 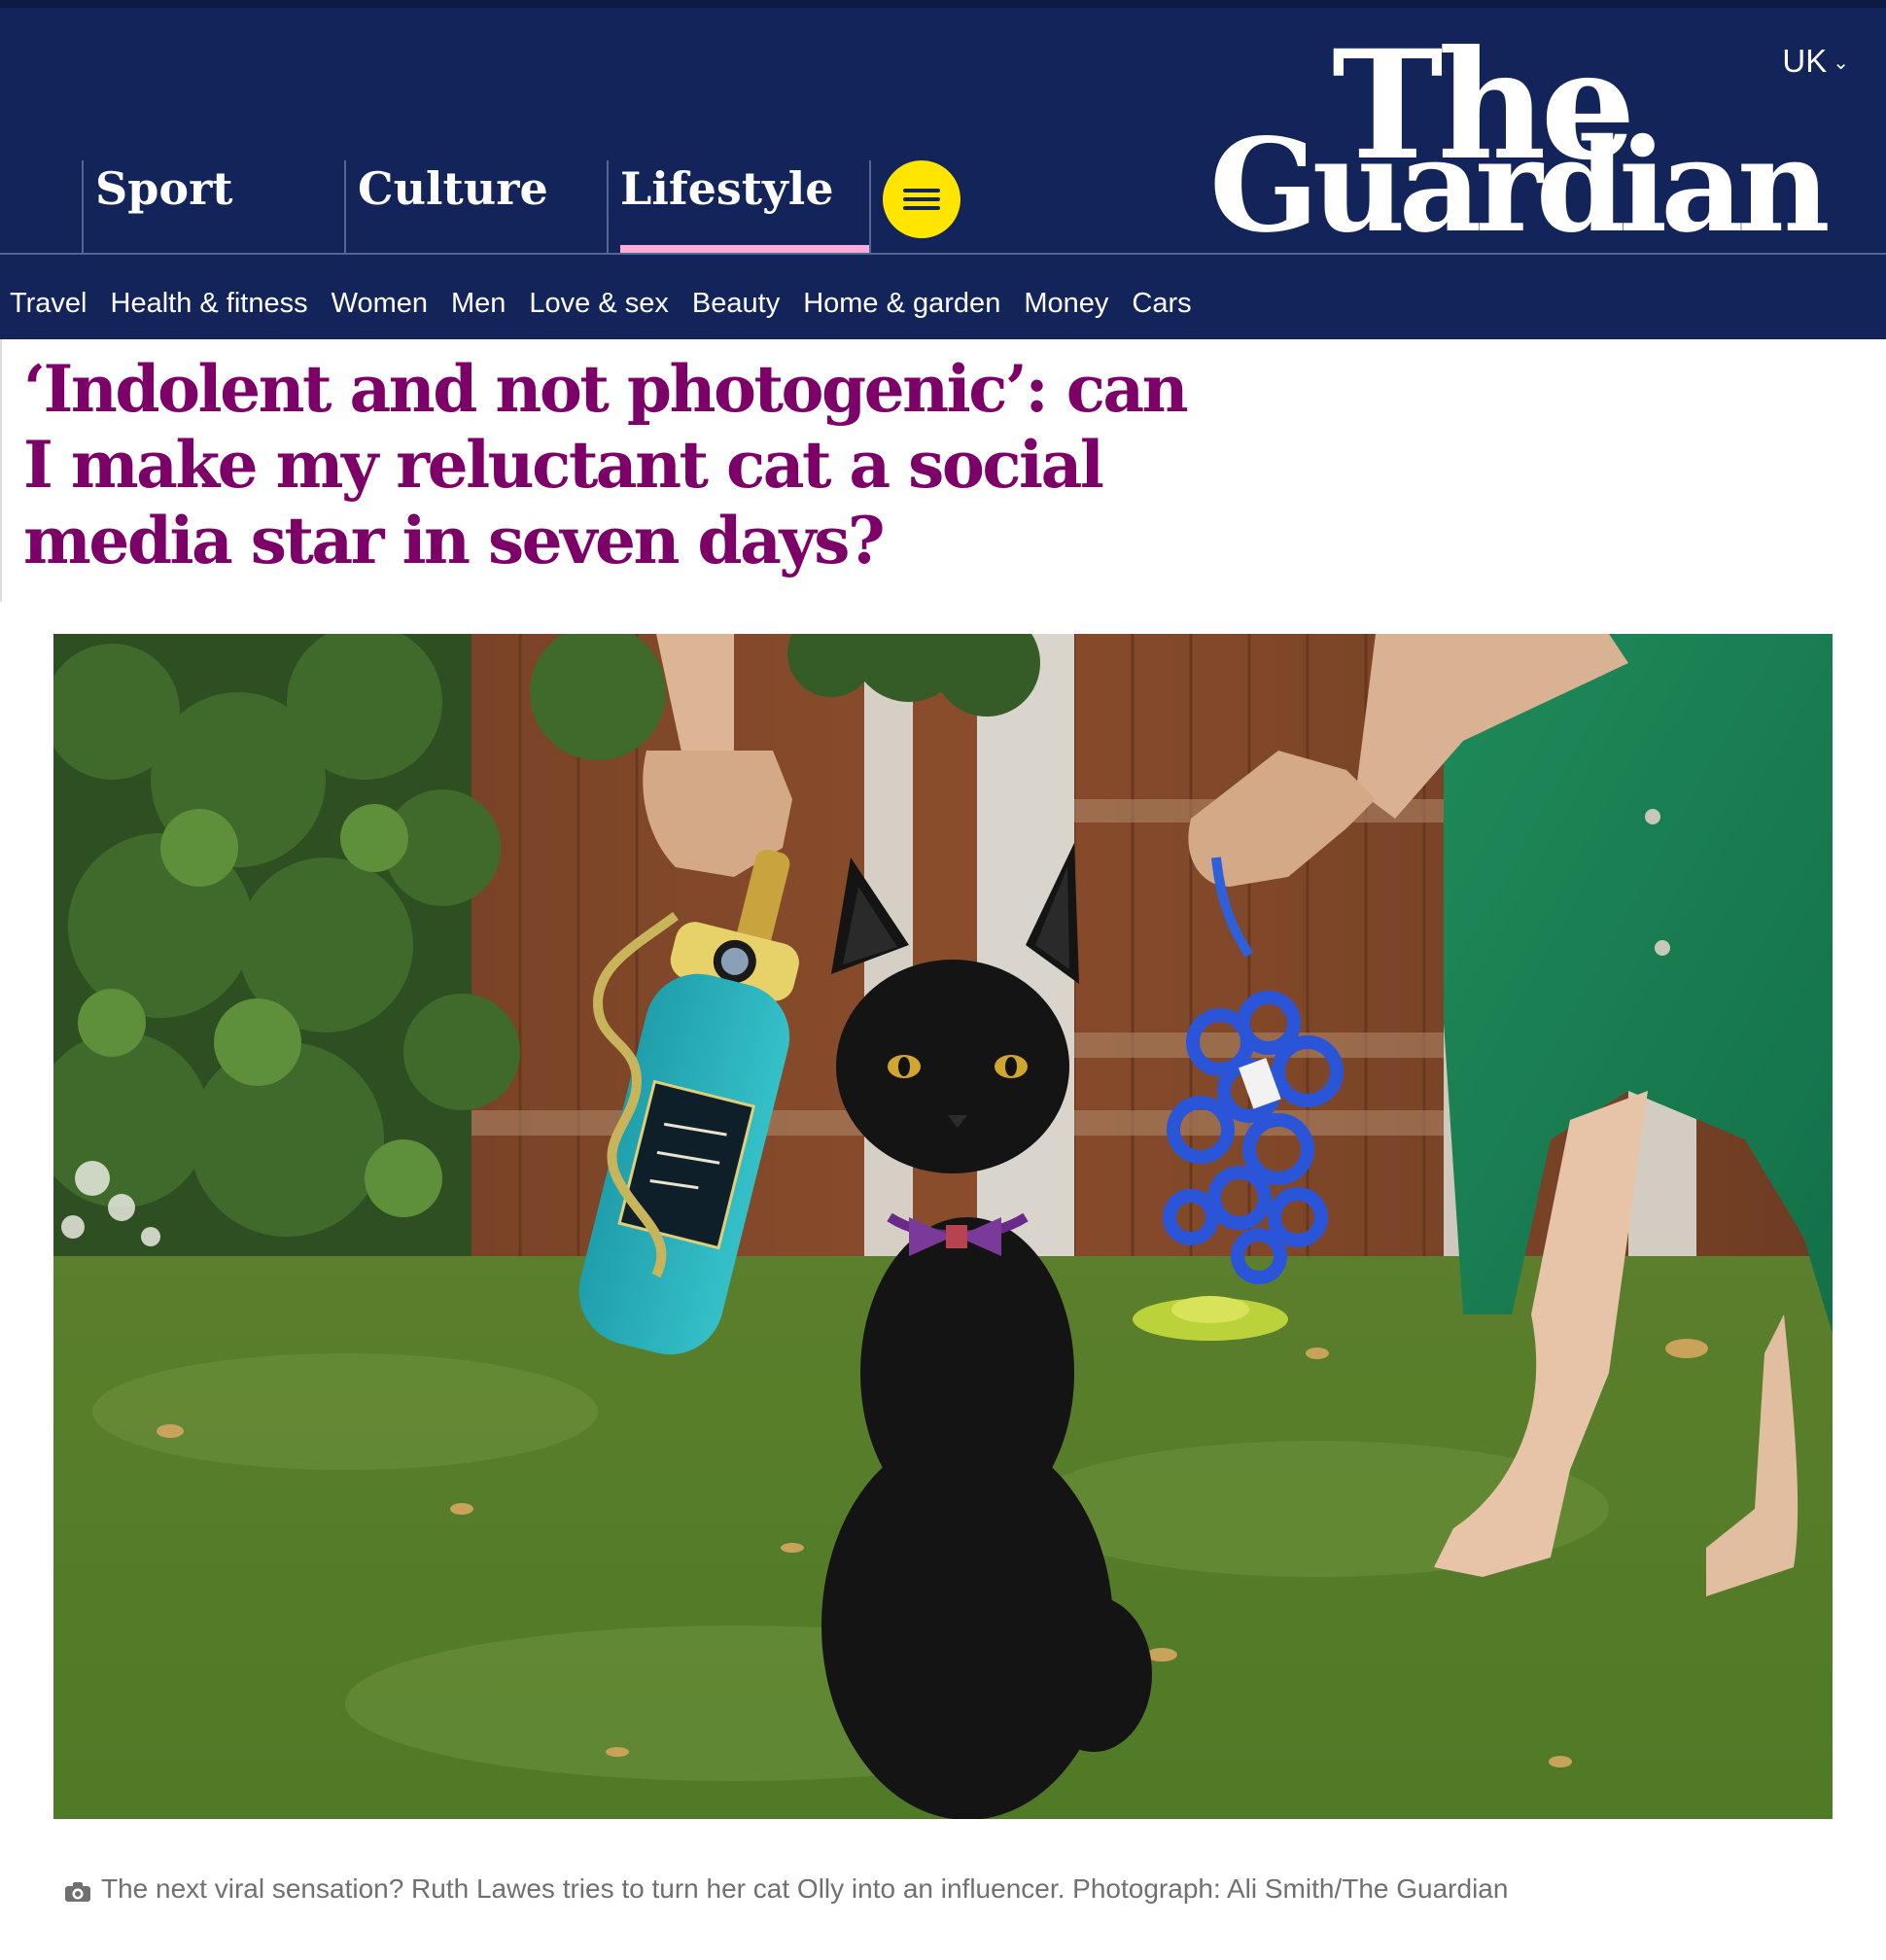 What do you see at coordinates (380, 304) in the screenshot?
I see `subnav-women: Women` at bounding box center [380, 304].